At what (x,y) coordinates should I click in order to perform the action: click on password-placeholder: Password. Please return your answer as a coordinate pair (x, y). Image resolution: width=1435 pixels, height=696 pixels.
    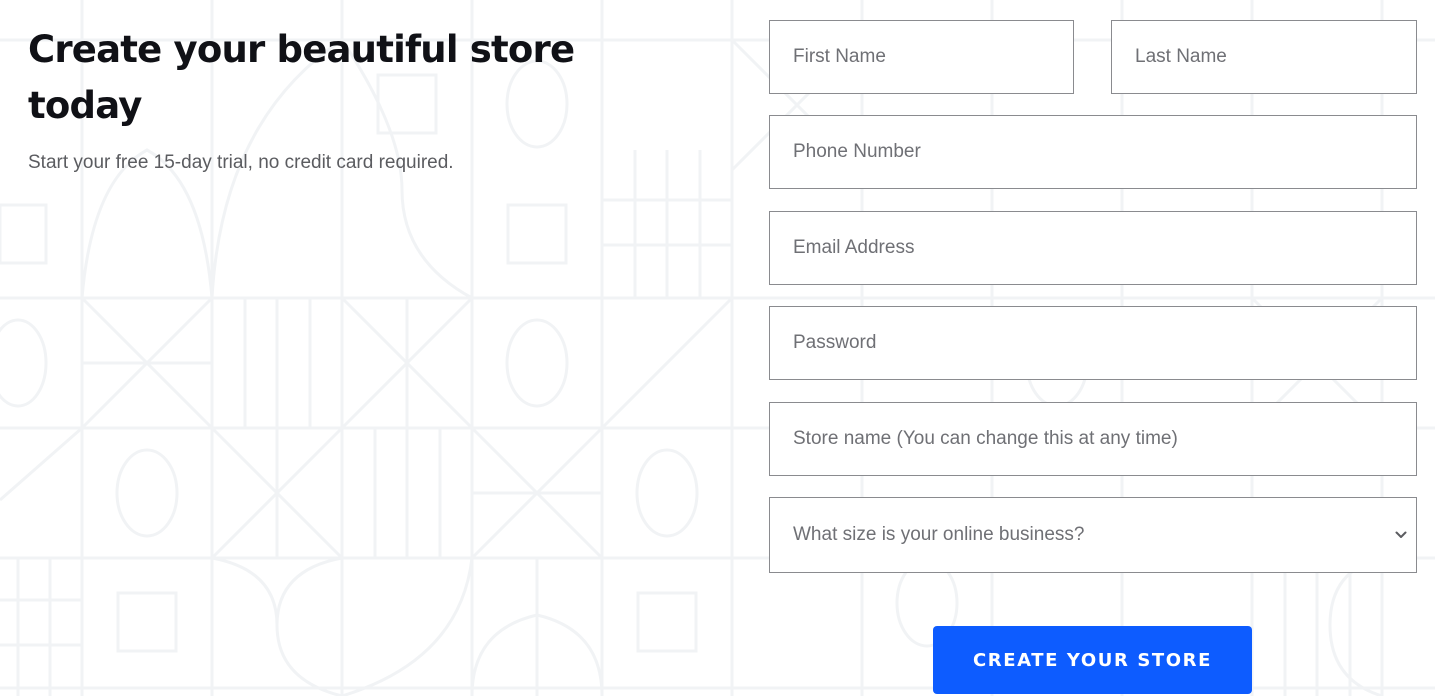
    Looking at the image, I should click on (835, 342).